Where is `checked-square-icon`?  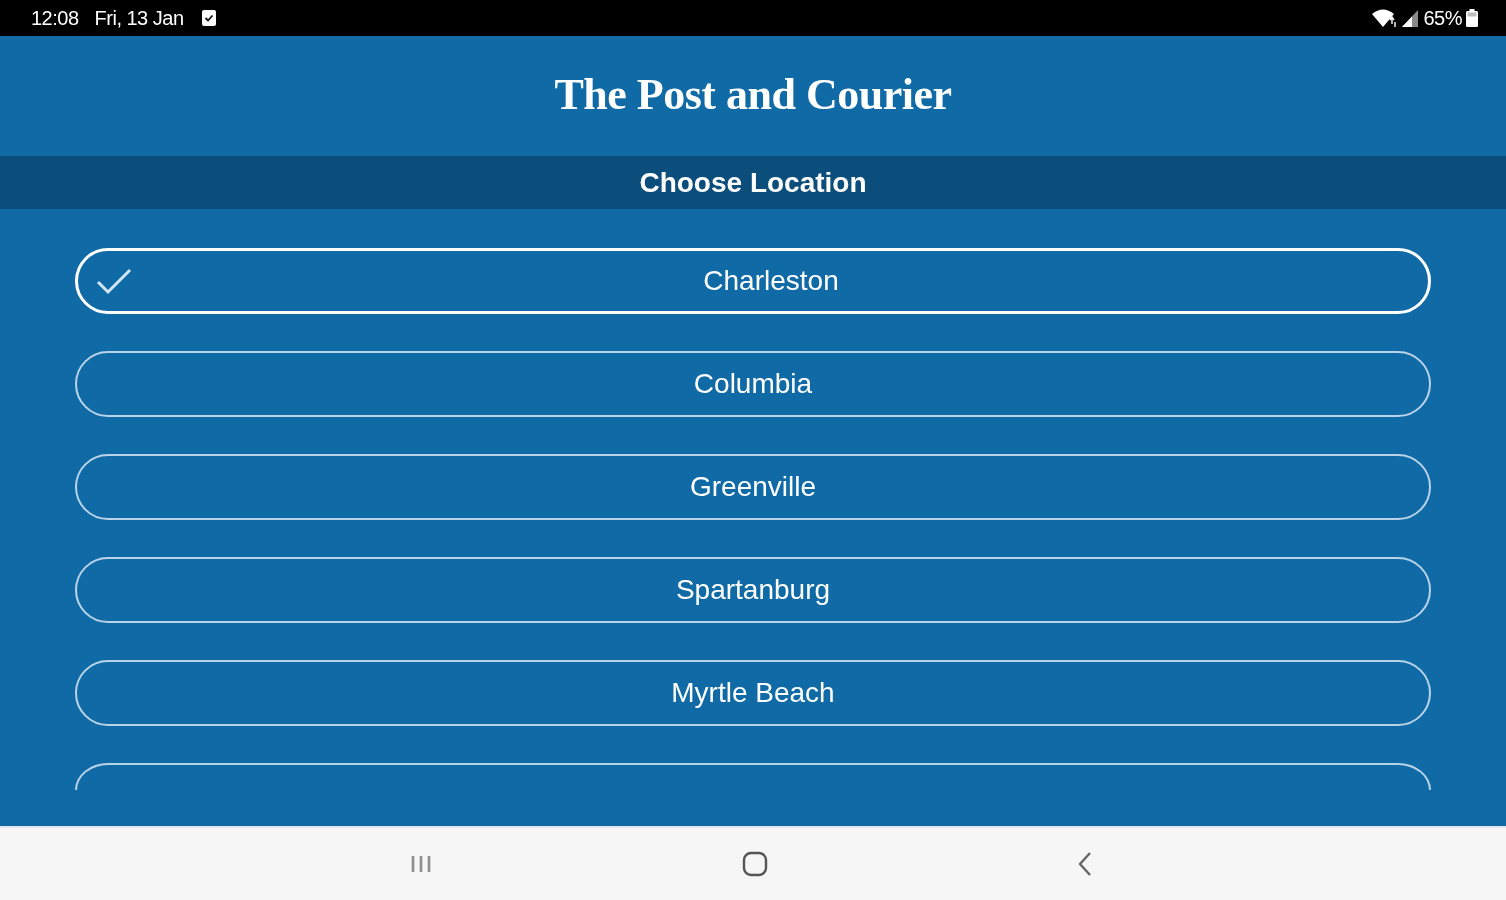
checked-square-icon is located at coordinates (208, 18).